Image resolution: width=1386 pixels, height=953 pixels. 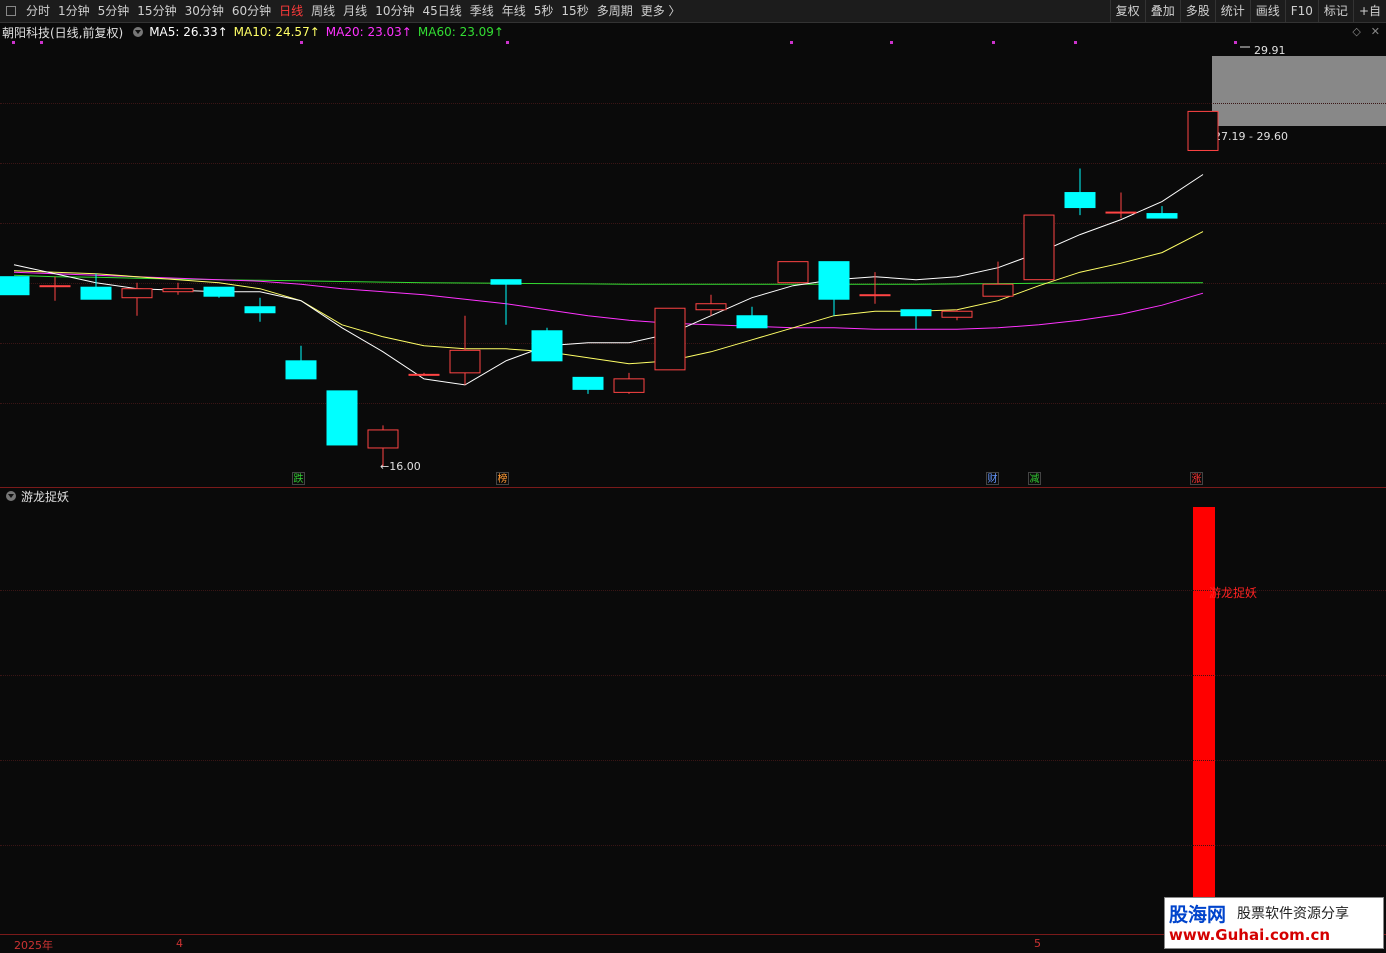 I want to click on axis-label-year: 2025年, so click(x=33, y=945).